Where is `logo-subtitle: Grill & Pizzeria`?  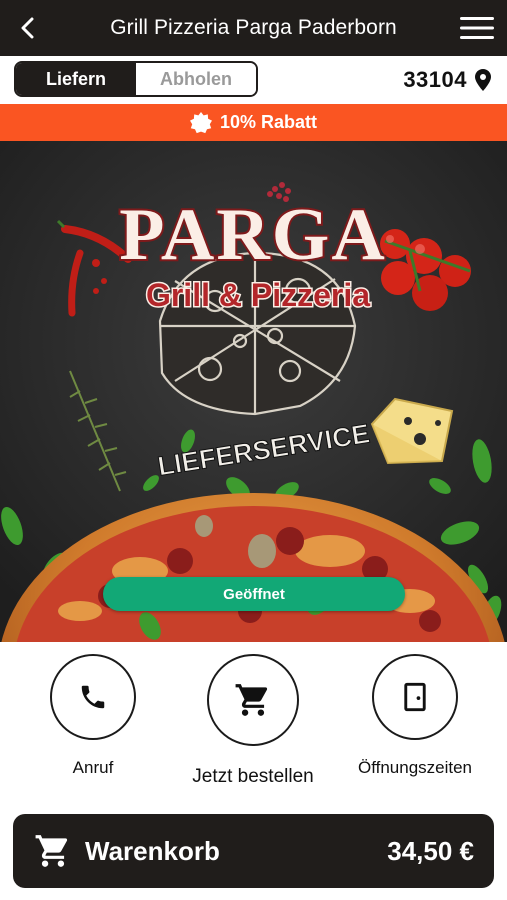
logo-subtitle: Grill & Pizzeria is located at coordinates (258, 295).